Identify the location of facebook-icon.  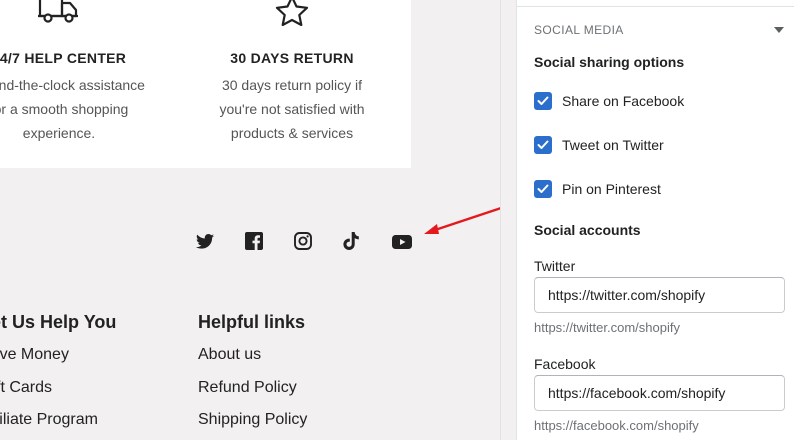
(269, 241).